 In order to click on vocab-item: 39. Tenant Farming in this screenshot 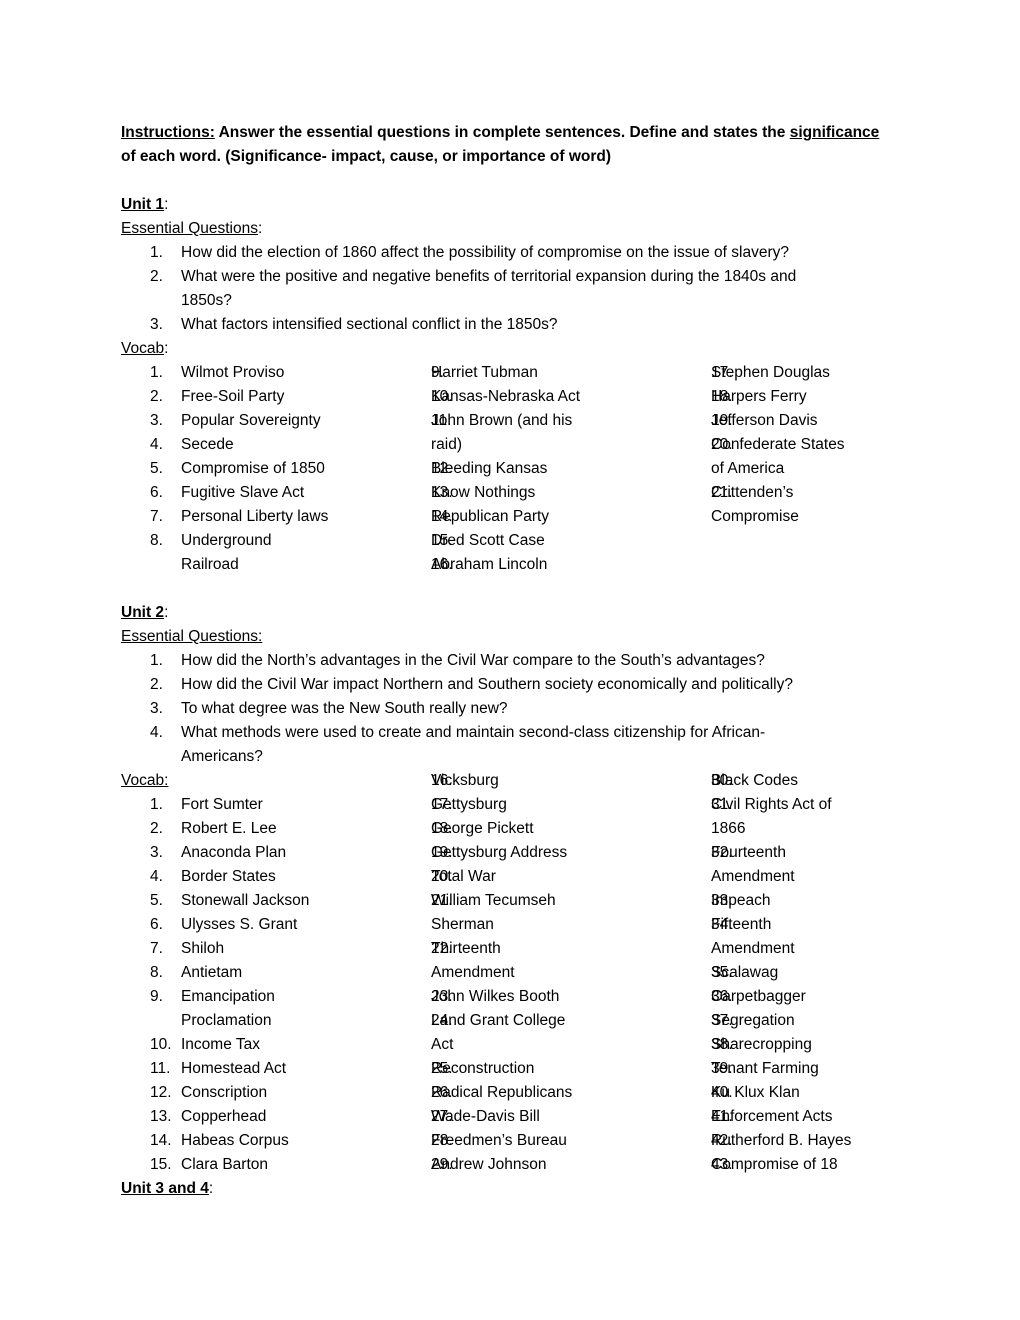, I will do `click(801, 1069)`.